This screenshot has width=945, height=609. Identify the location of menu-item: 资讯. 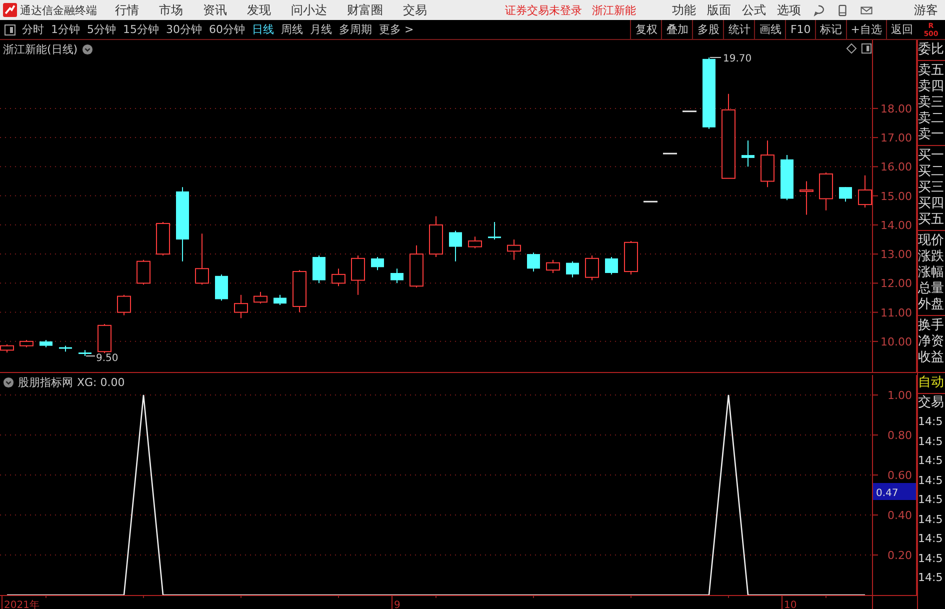
(215, 10).